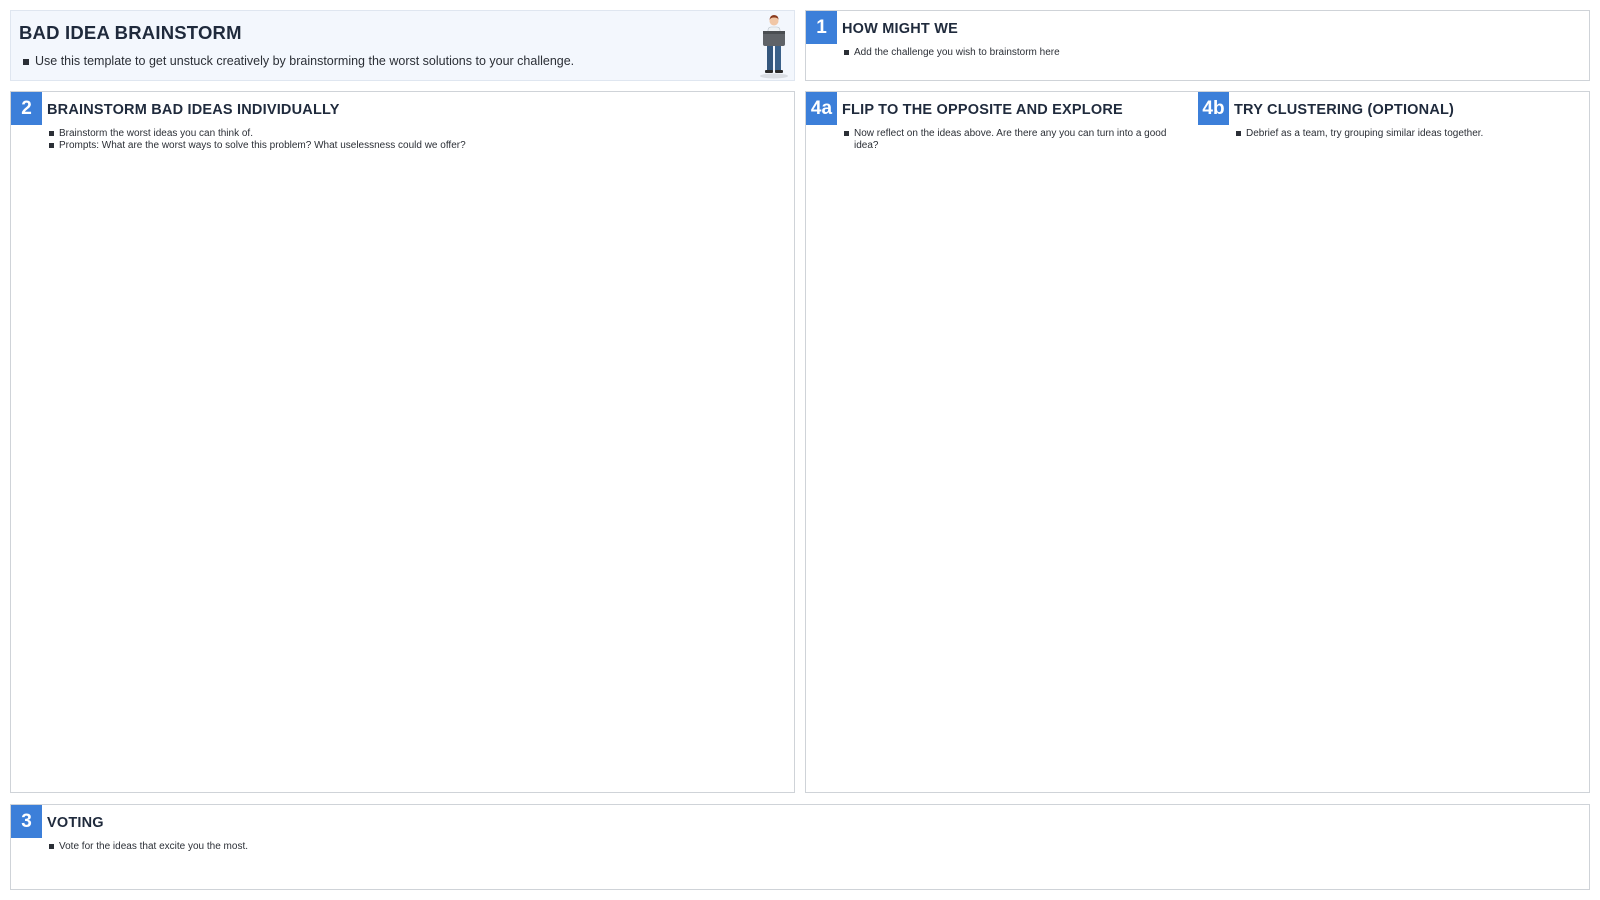 Image resolution: width=1600 pixels, height=900 pixels. Describe the element at coordinates (900, 29) in the screenshot. I see `section-title: HOW MIGHT WE` at that location.